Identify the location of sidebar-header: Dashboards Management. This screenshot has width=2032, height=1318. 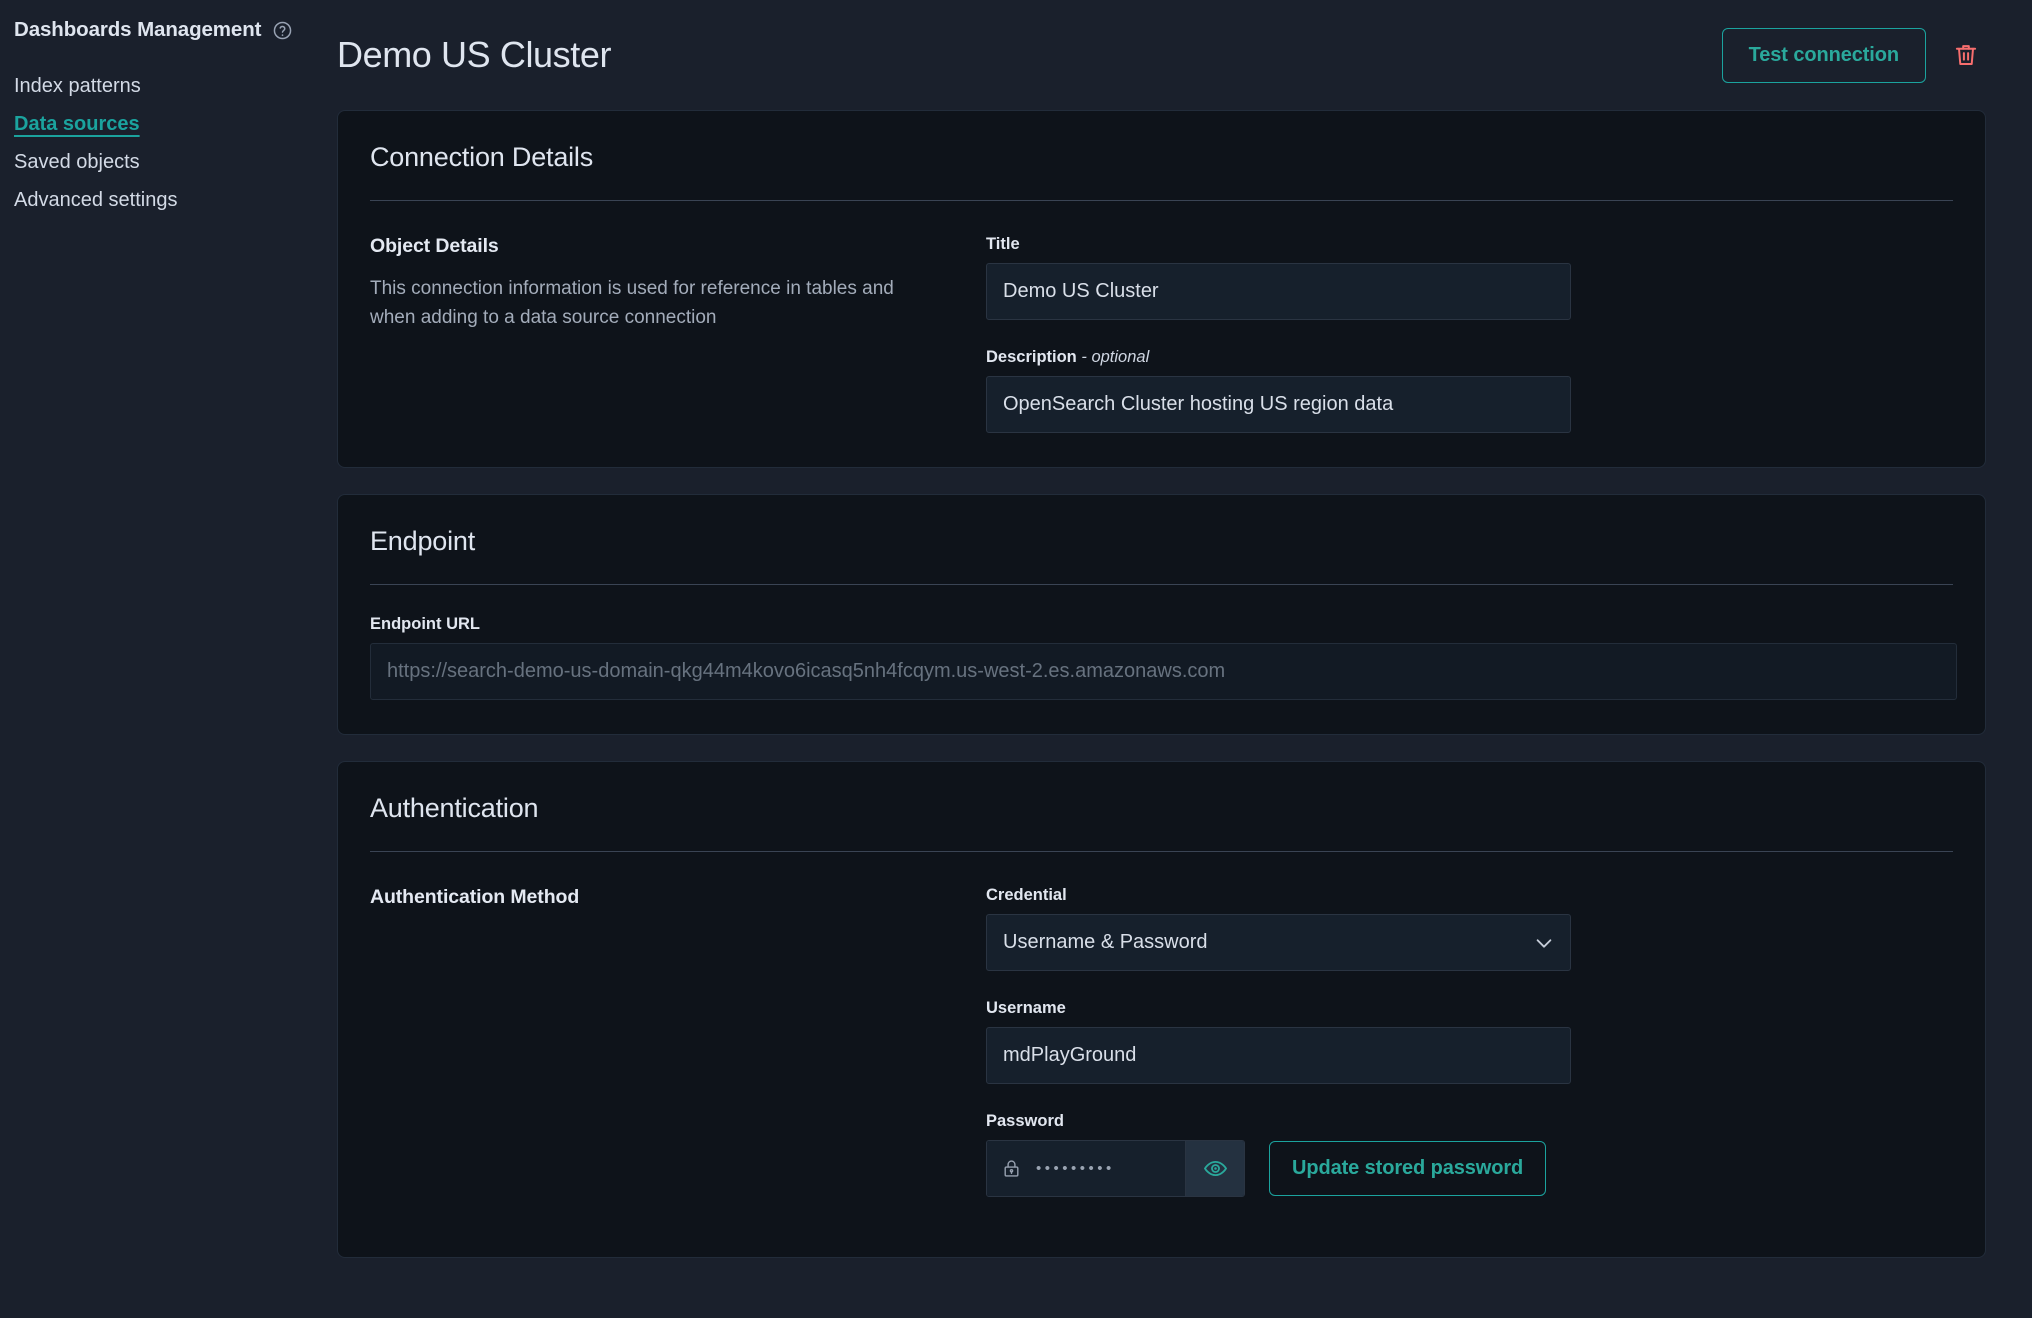
(165, 30).